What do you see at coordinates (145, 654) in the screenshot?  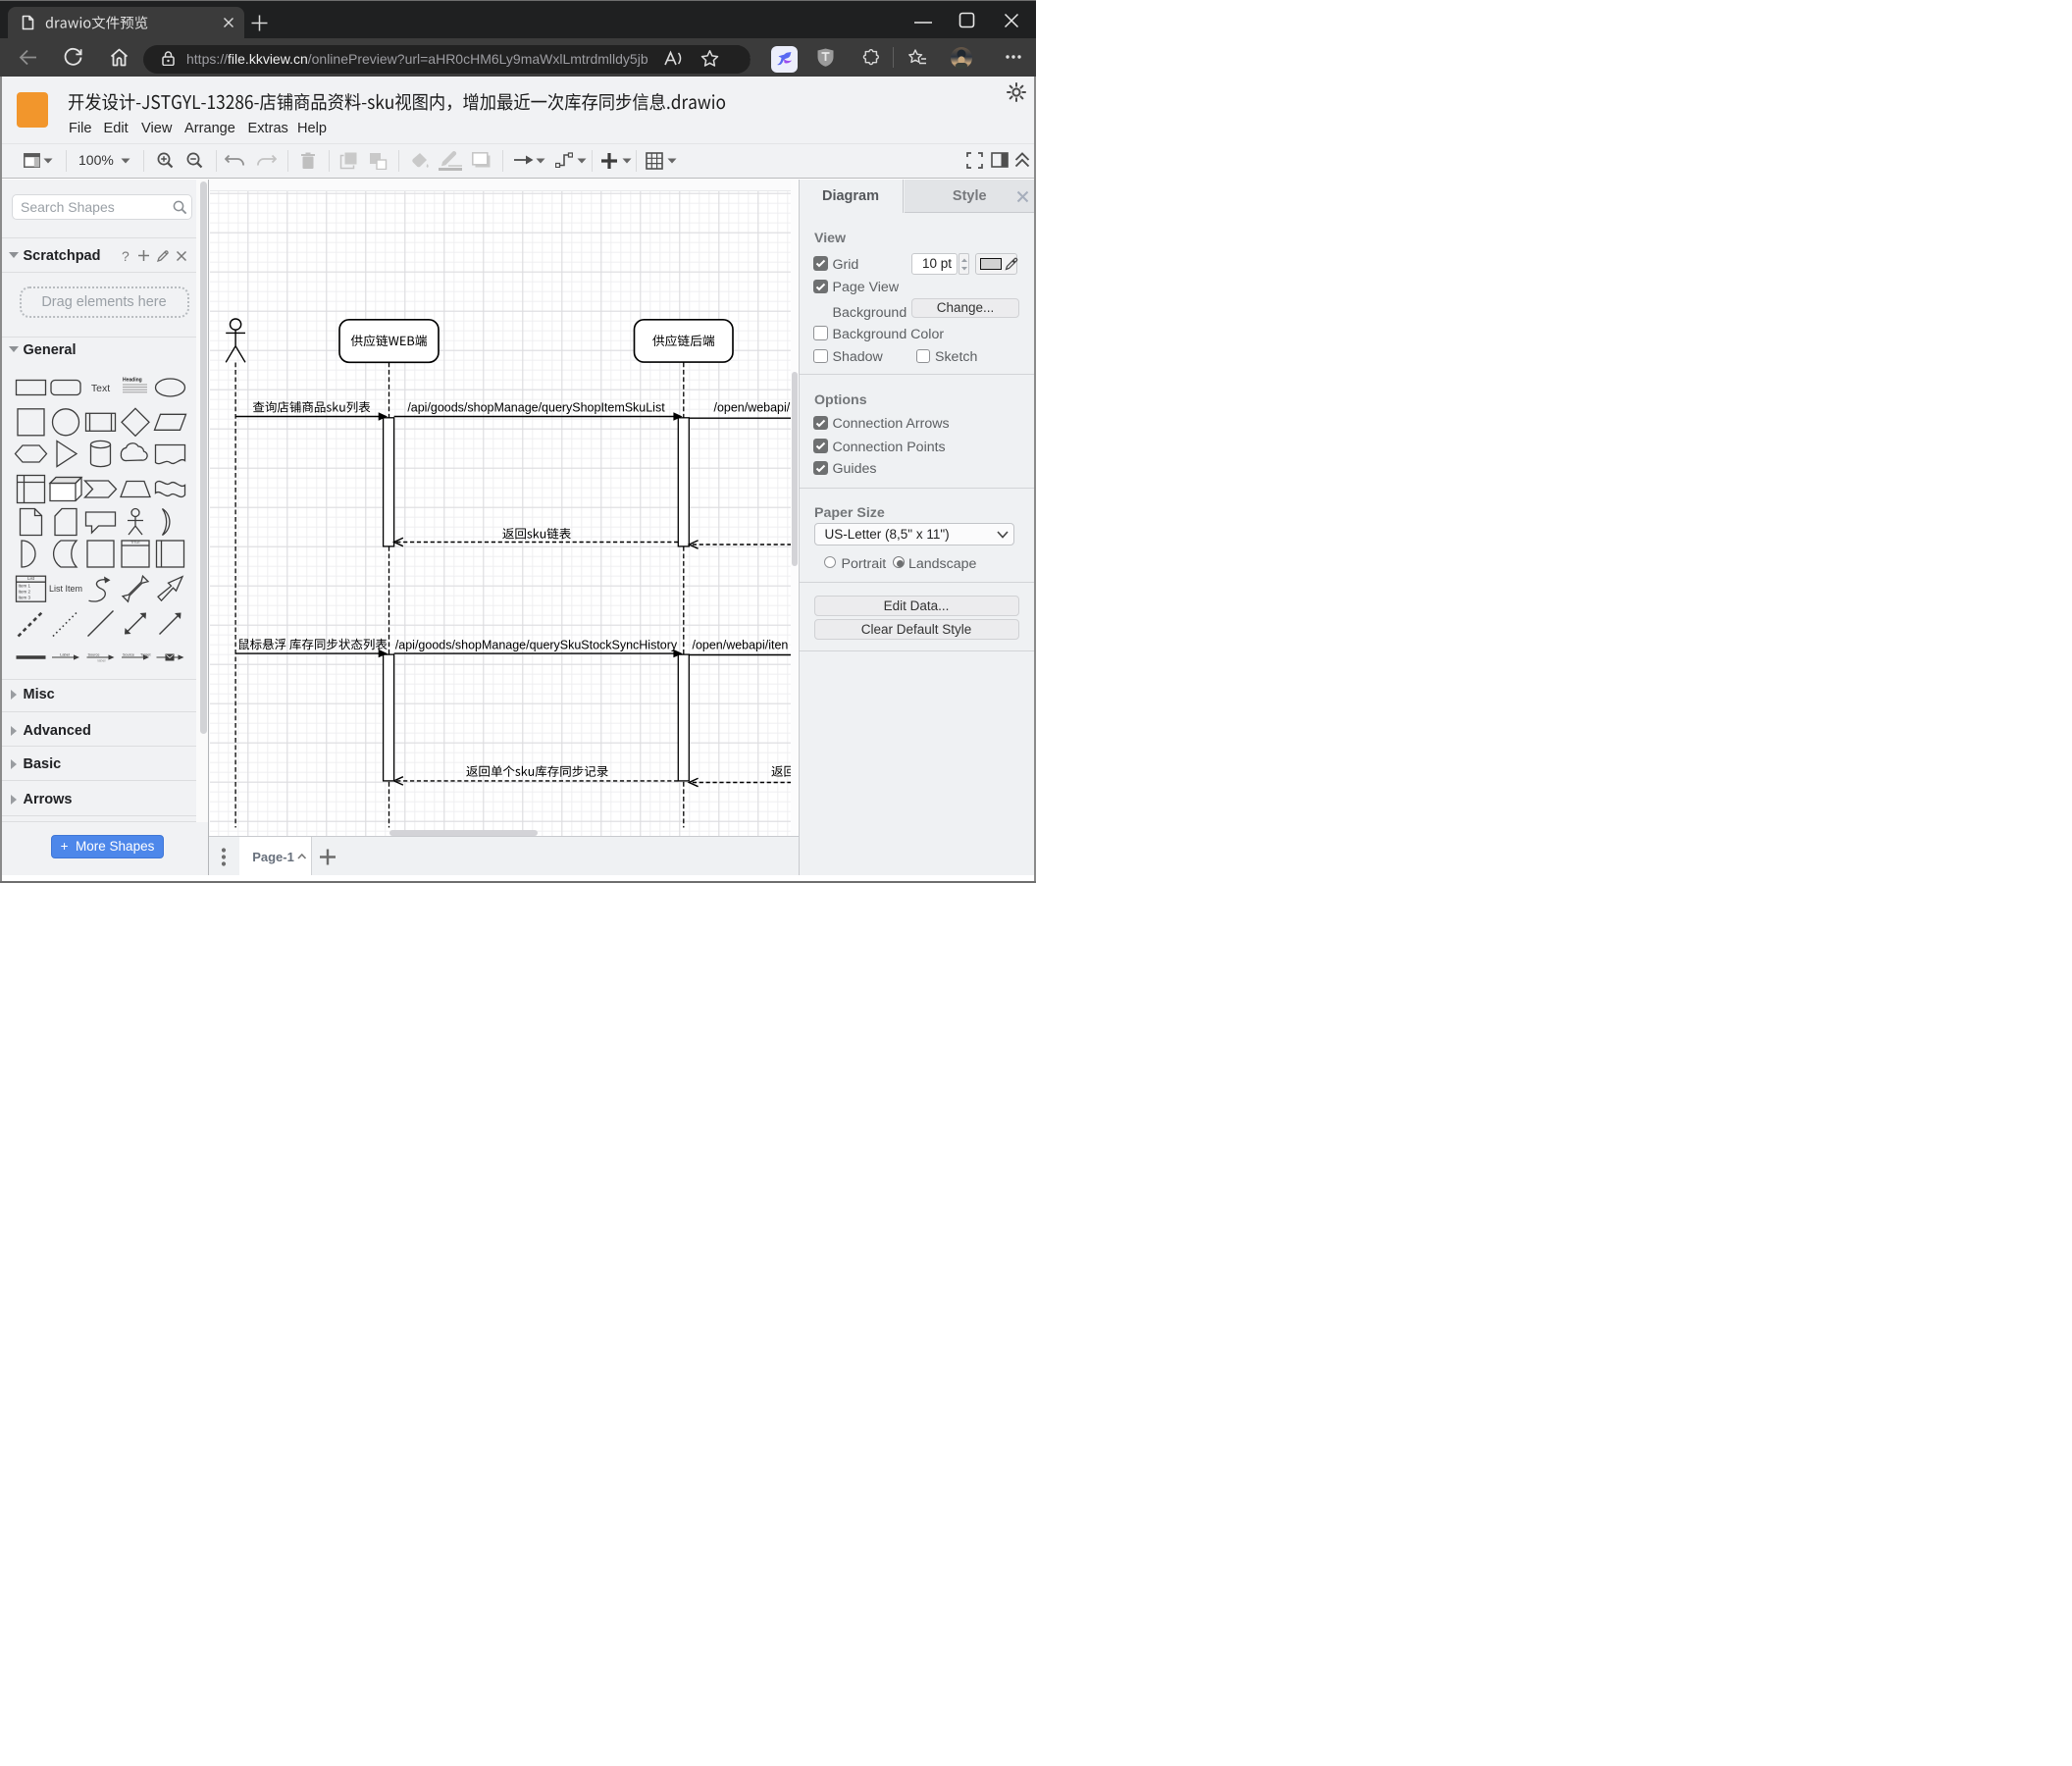 I see `svg-text: Target` at bounding box center [145, 654].